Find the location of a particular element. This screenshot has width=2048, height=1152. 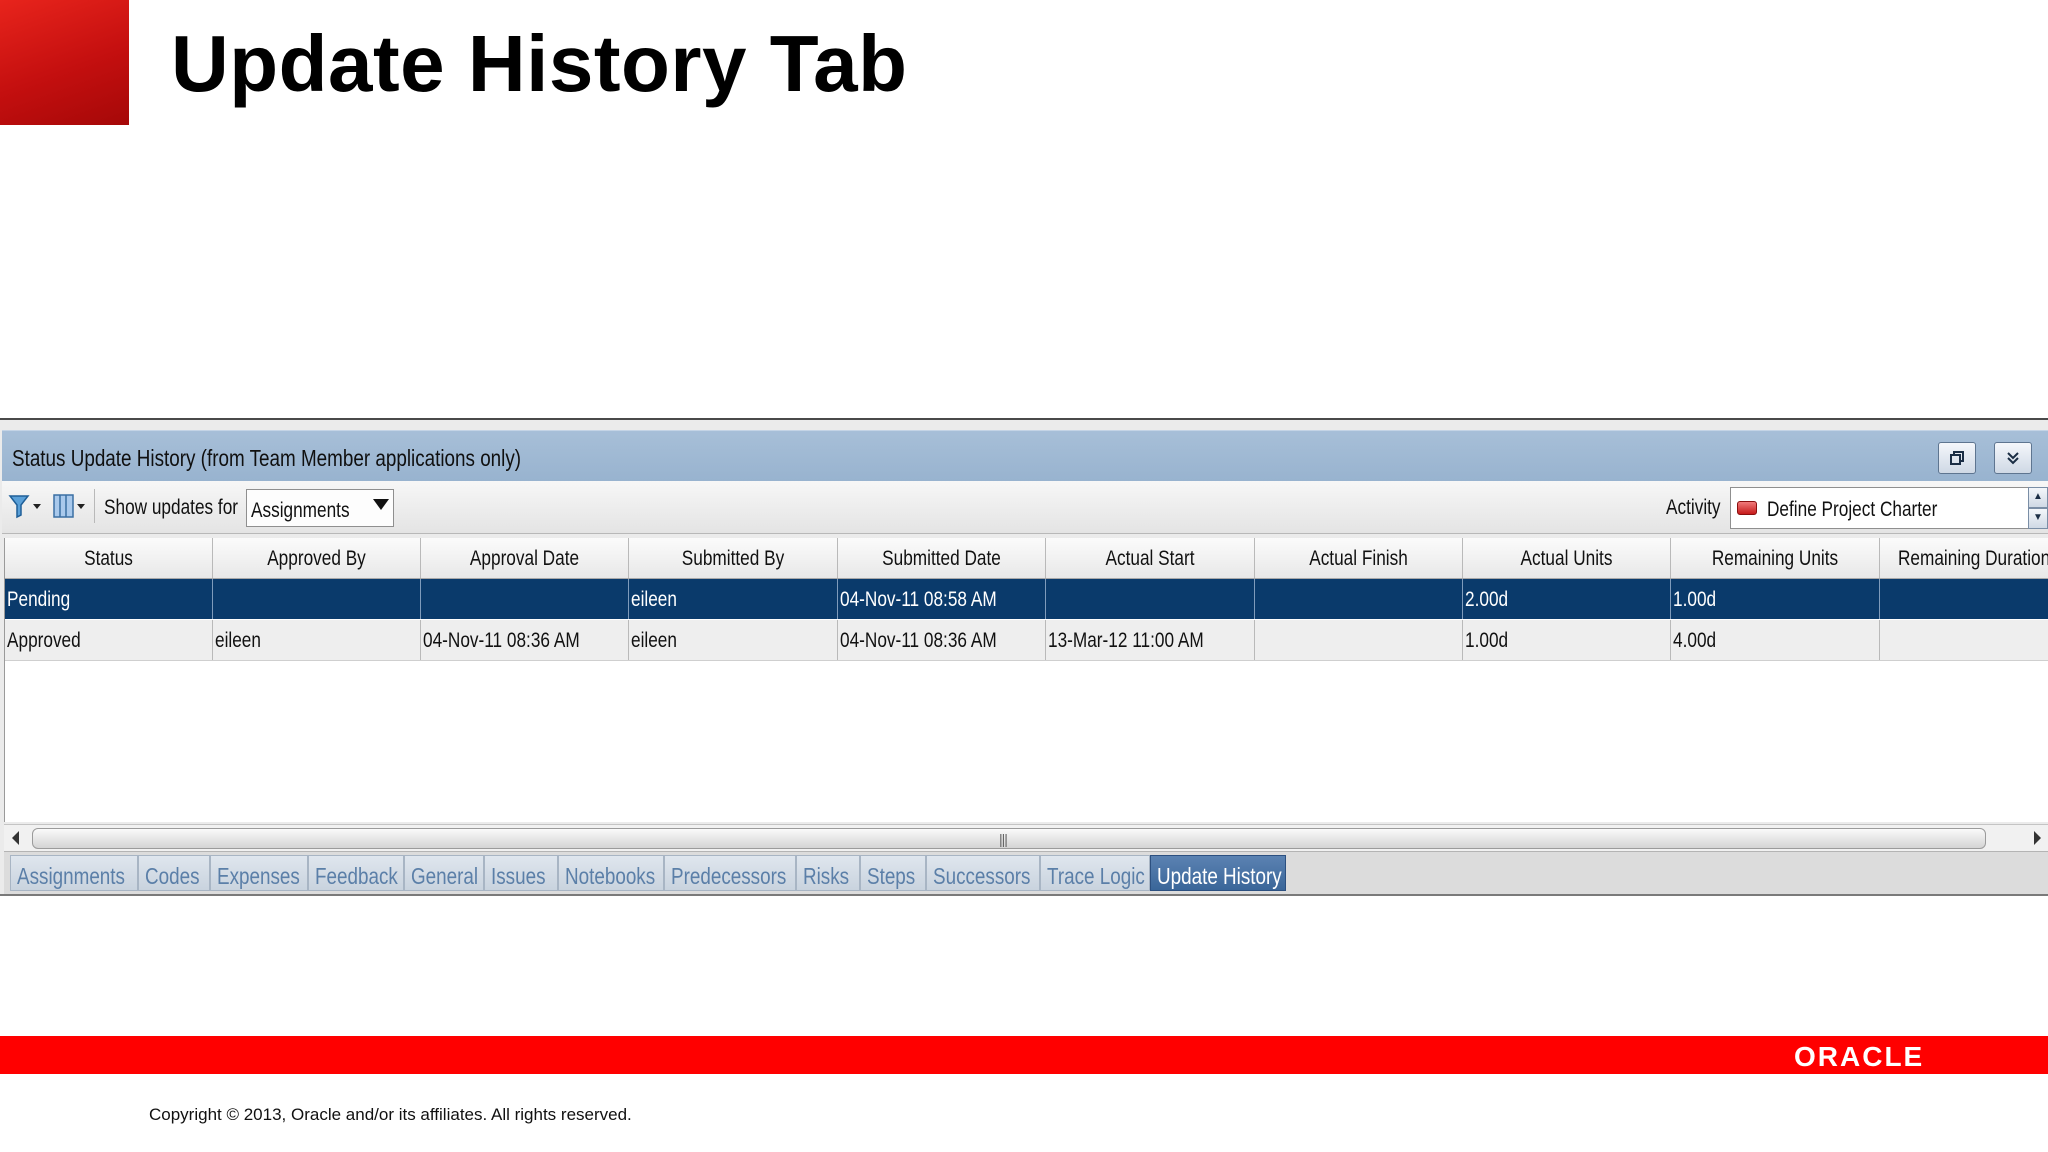

scroll-left-icon is located at coordinates (15, 838).